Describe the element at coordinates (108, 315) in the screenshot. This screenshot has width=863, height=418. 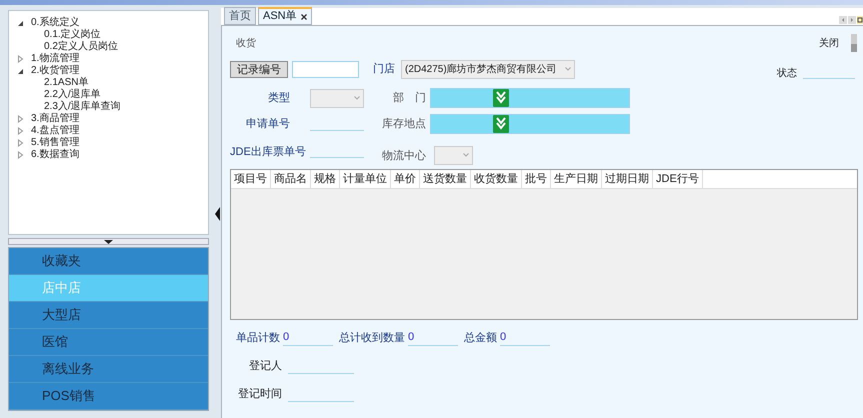
I see `nav-item: 大型店` at that location.